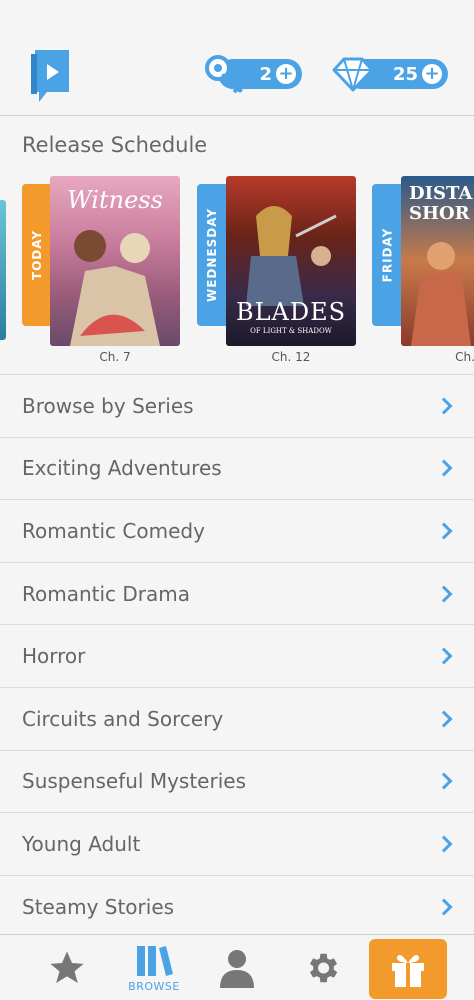 This screenshot has width=474, height=1000. I want to click on star-icon, so click(67, 967).